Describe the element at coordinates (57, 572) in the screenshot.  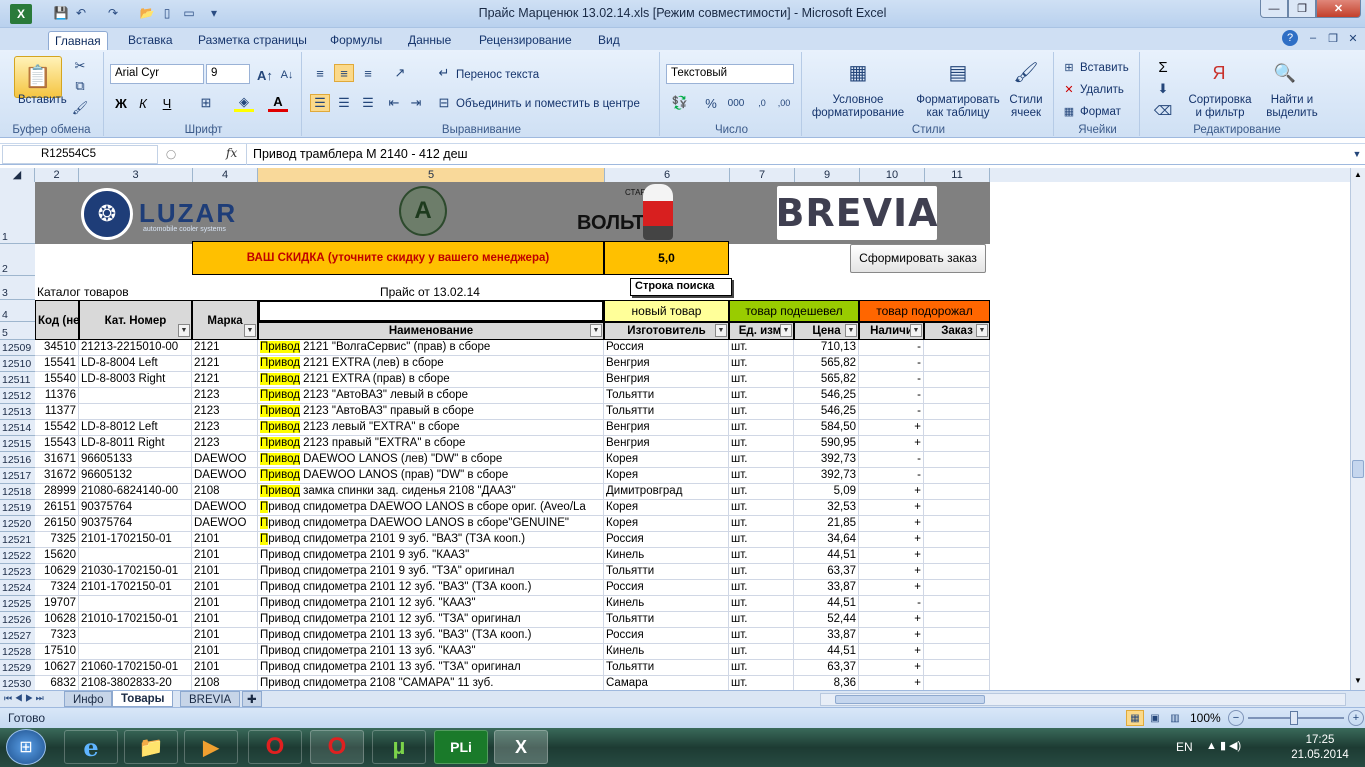
I see `table-cell-code: 10629` at that location.